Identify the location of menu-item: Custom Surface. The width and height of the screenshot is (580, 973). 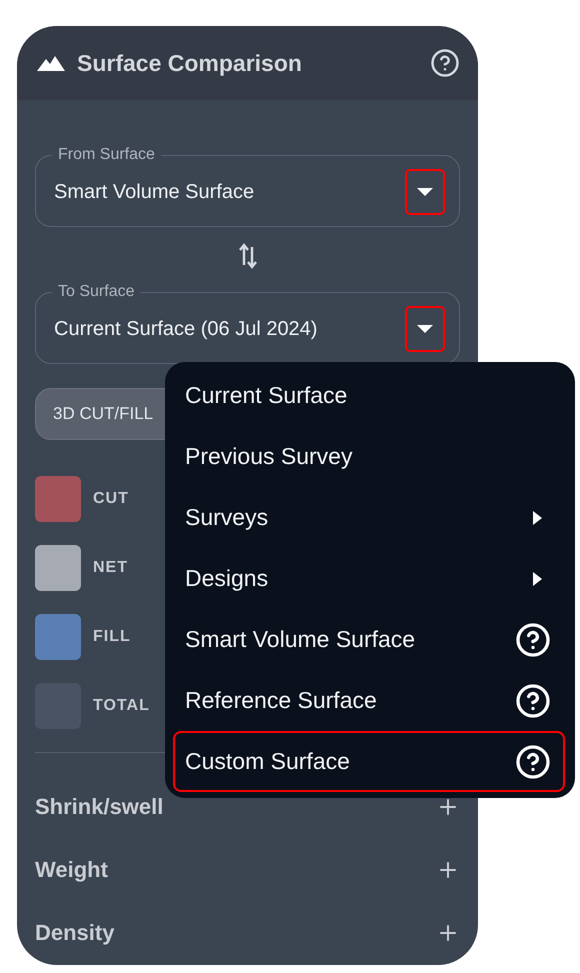
(369, 761).